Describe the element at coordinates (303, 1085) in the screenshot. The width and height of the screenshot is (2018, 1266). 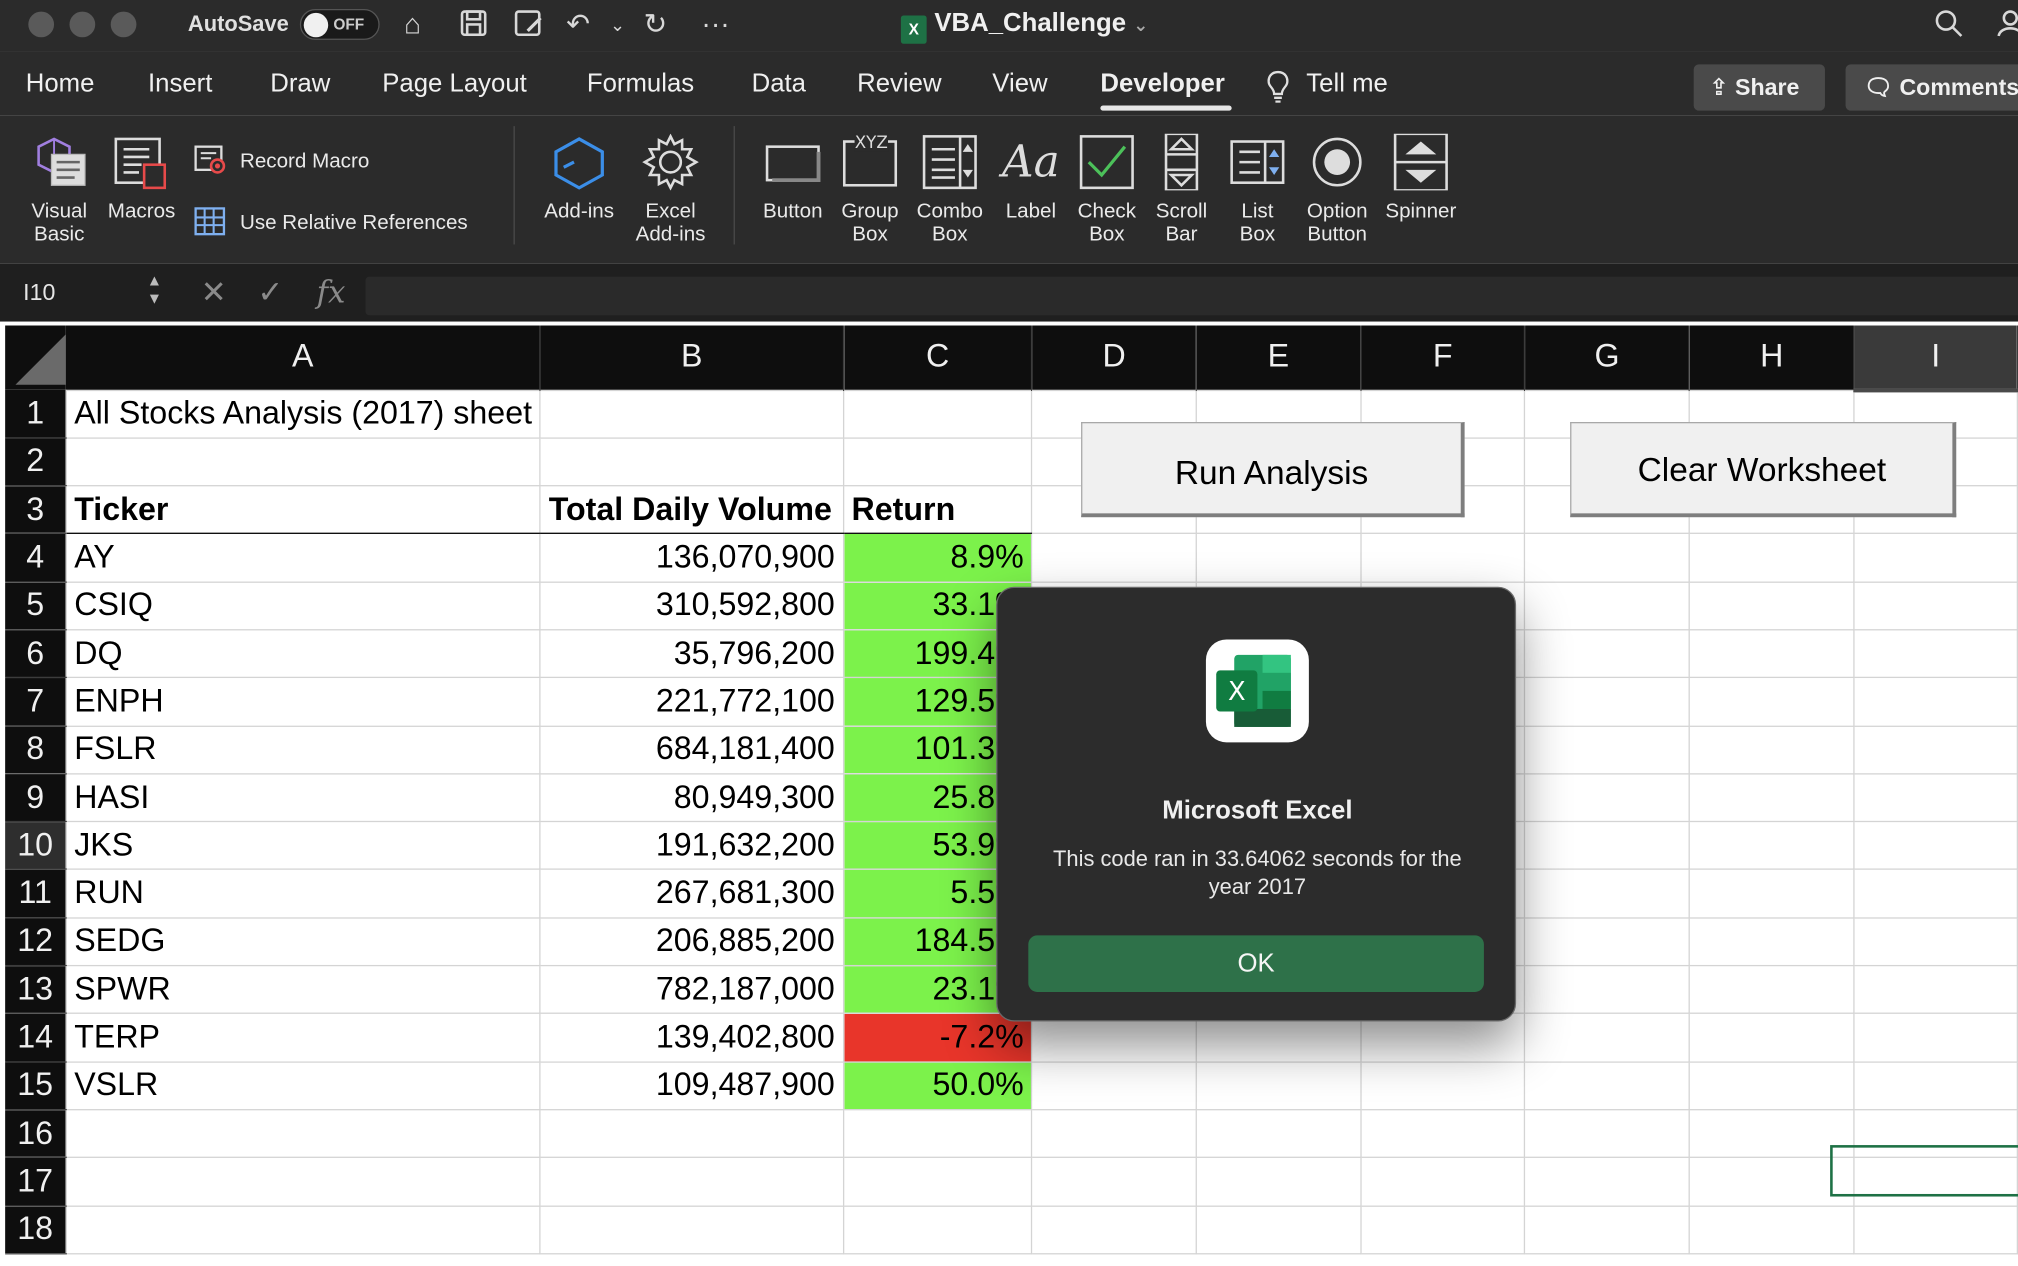
I see `cell-a15: VSLR` at that location.